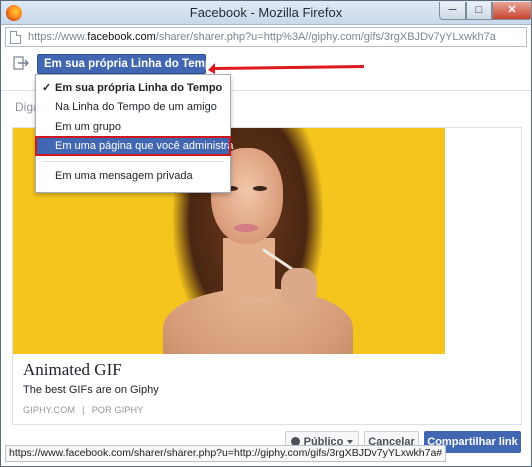 Image resolution: width=532 pixels, height=467 pixels. Describe the element at coordinates (15, 37) in the screenshot. I see `page-icon` at that location.